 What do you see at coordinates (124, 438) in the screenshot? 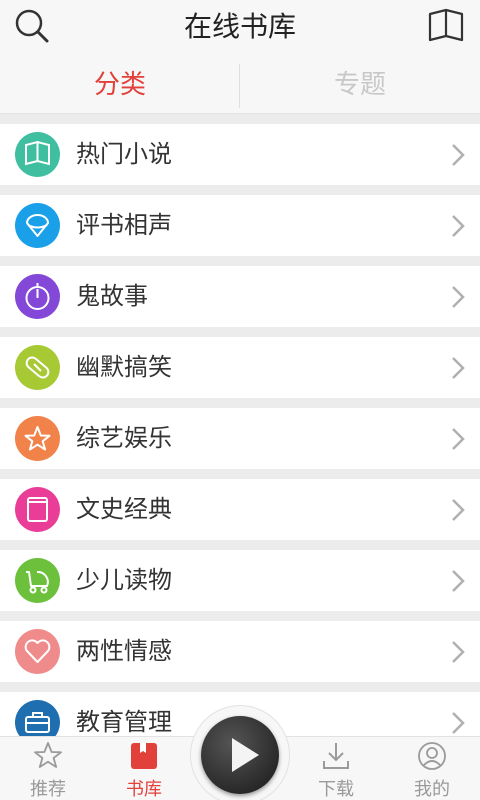
I see `category-label: 综艺娱乐` at bounding box center [124, 438].